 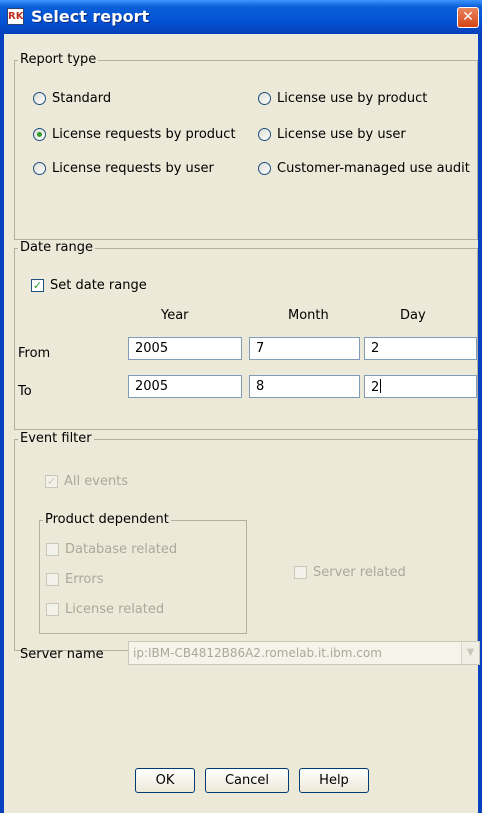 I want to click on radio-label: License requests by product, so click(x=144, y=134).